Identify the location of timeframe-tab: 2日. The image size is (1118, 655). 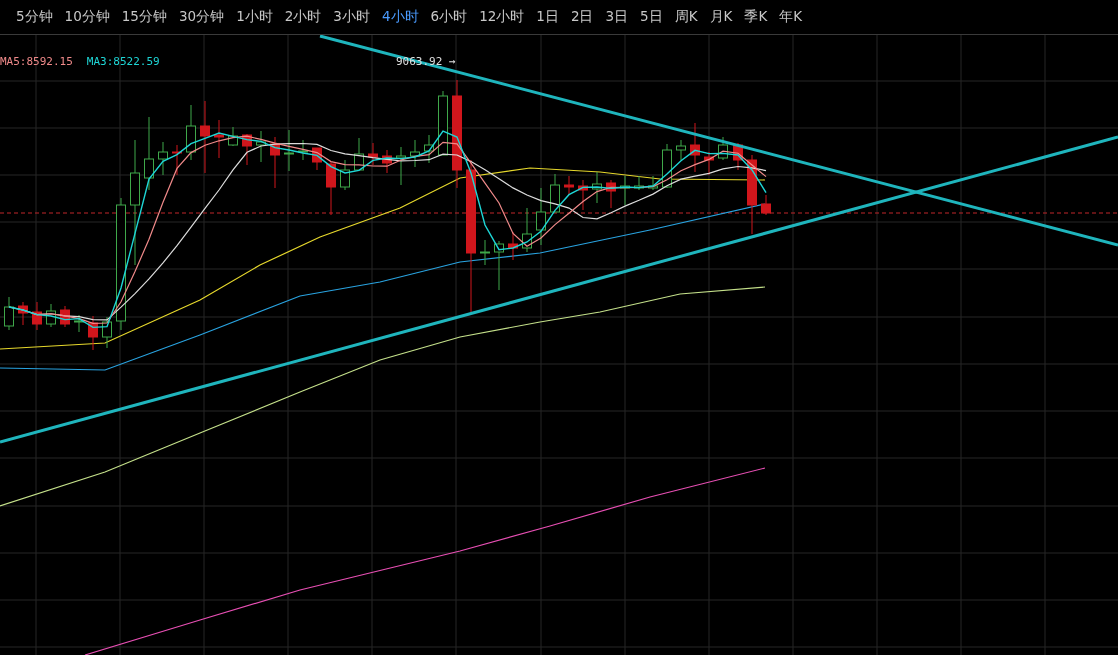
(582, 17).